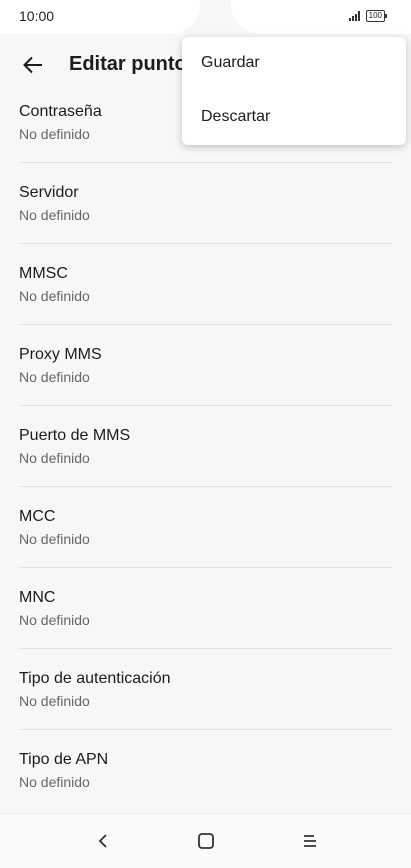  What do you see at coordinates (376, 16) in the screenshot?
I see `battery-icon: 100` at bounding box center [376, 16].